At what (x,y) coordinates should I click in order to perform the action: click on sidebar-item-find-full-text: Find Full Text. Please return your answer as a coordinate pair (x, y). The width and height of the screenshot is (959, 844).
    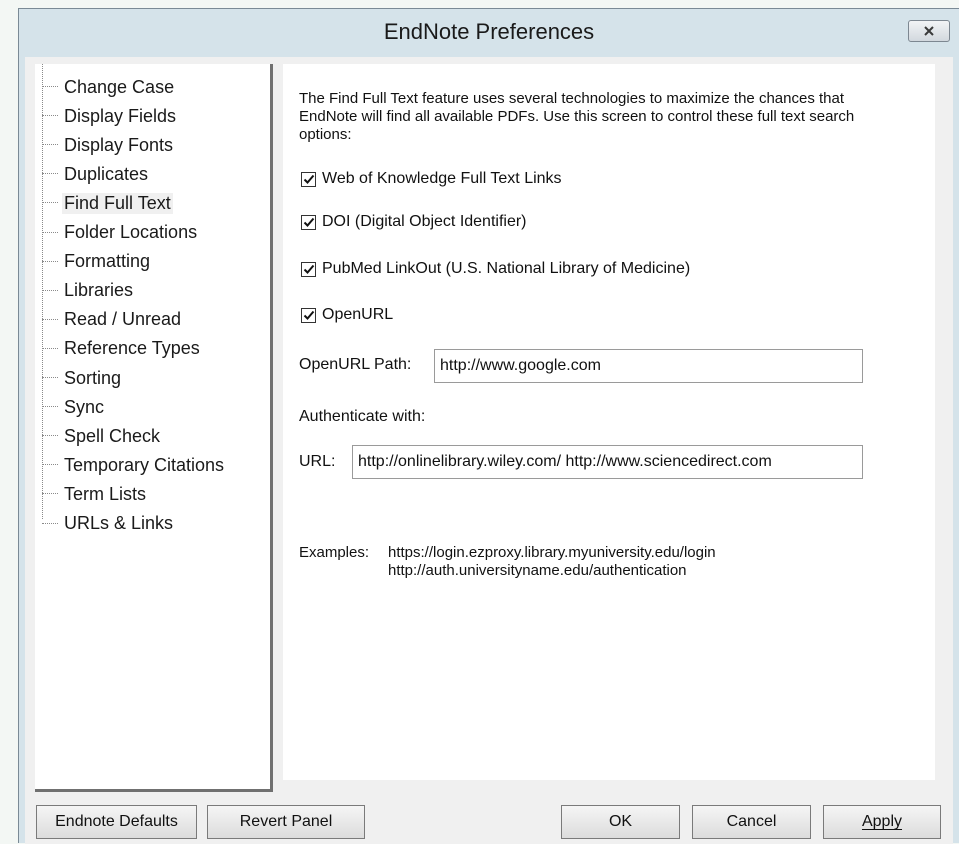
    Looking at the image, I should click on (104, 203).